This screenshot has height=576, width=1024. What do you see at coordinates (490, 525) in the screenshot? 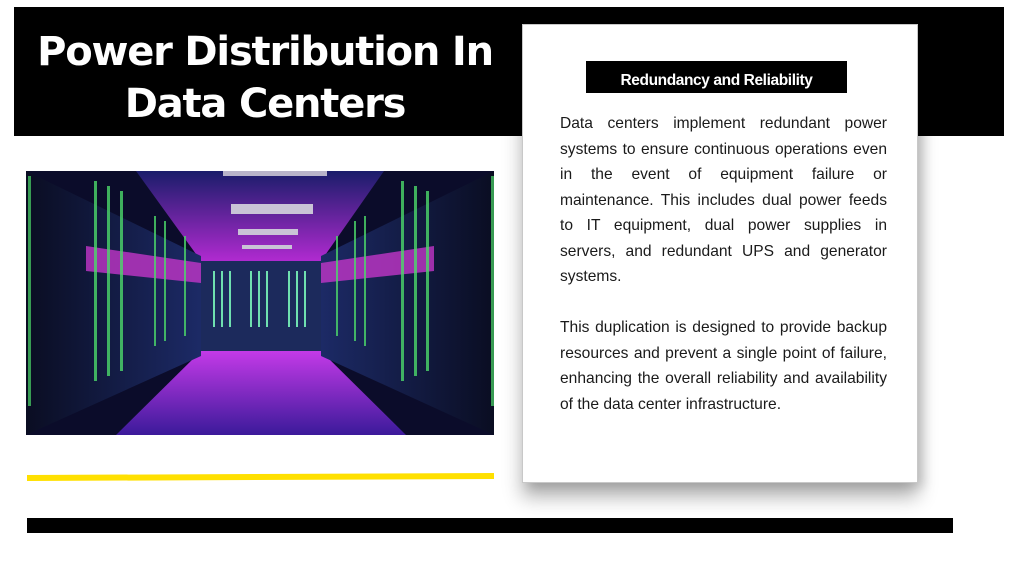
I see `bottom-bar` at bounding box center [490, 525].